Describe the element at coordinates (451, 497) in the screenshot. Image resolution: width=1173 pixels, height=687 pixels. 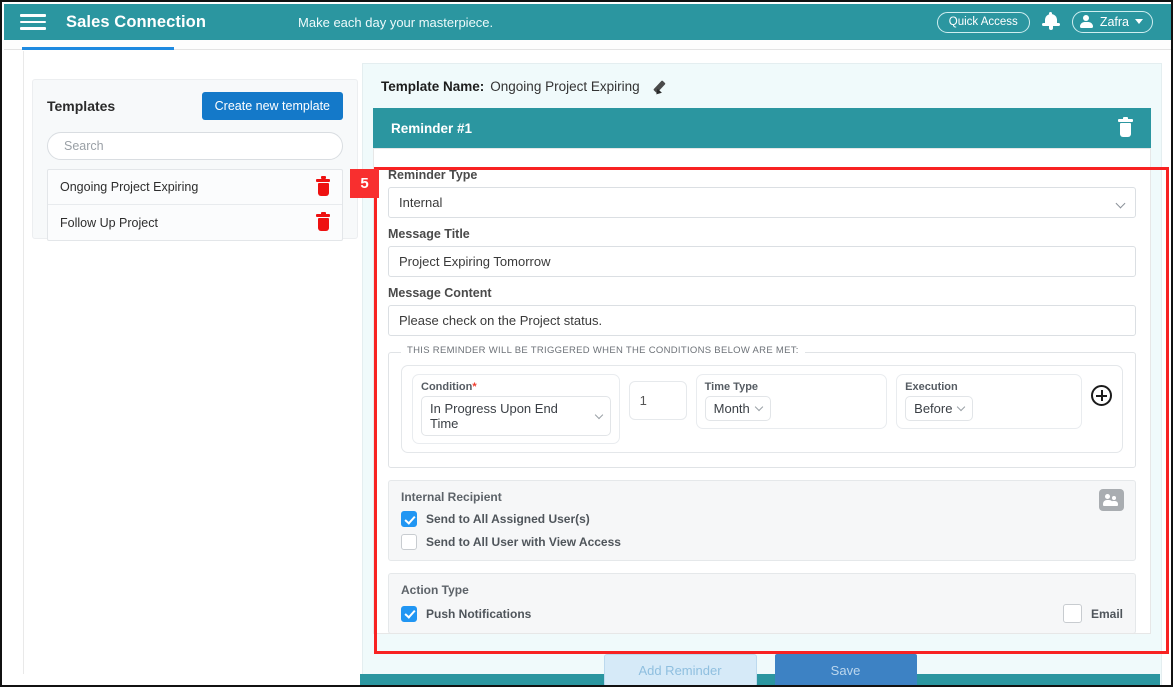
I see `internal-recipient-title: Internal Recipient` at that location.